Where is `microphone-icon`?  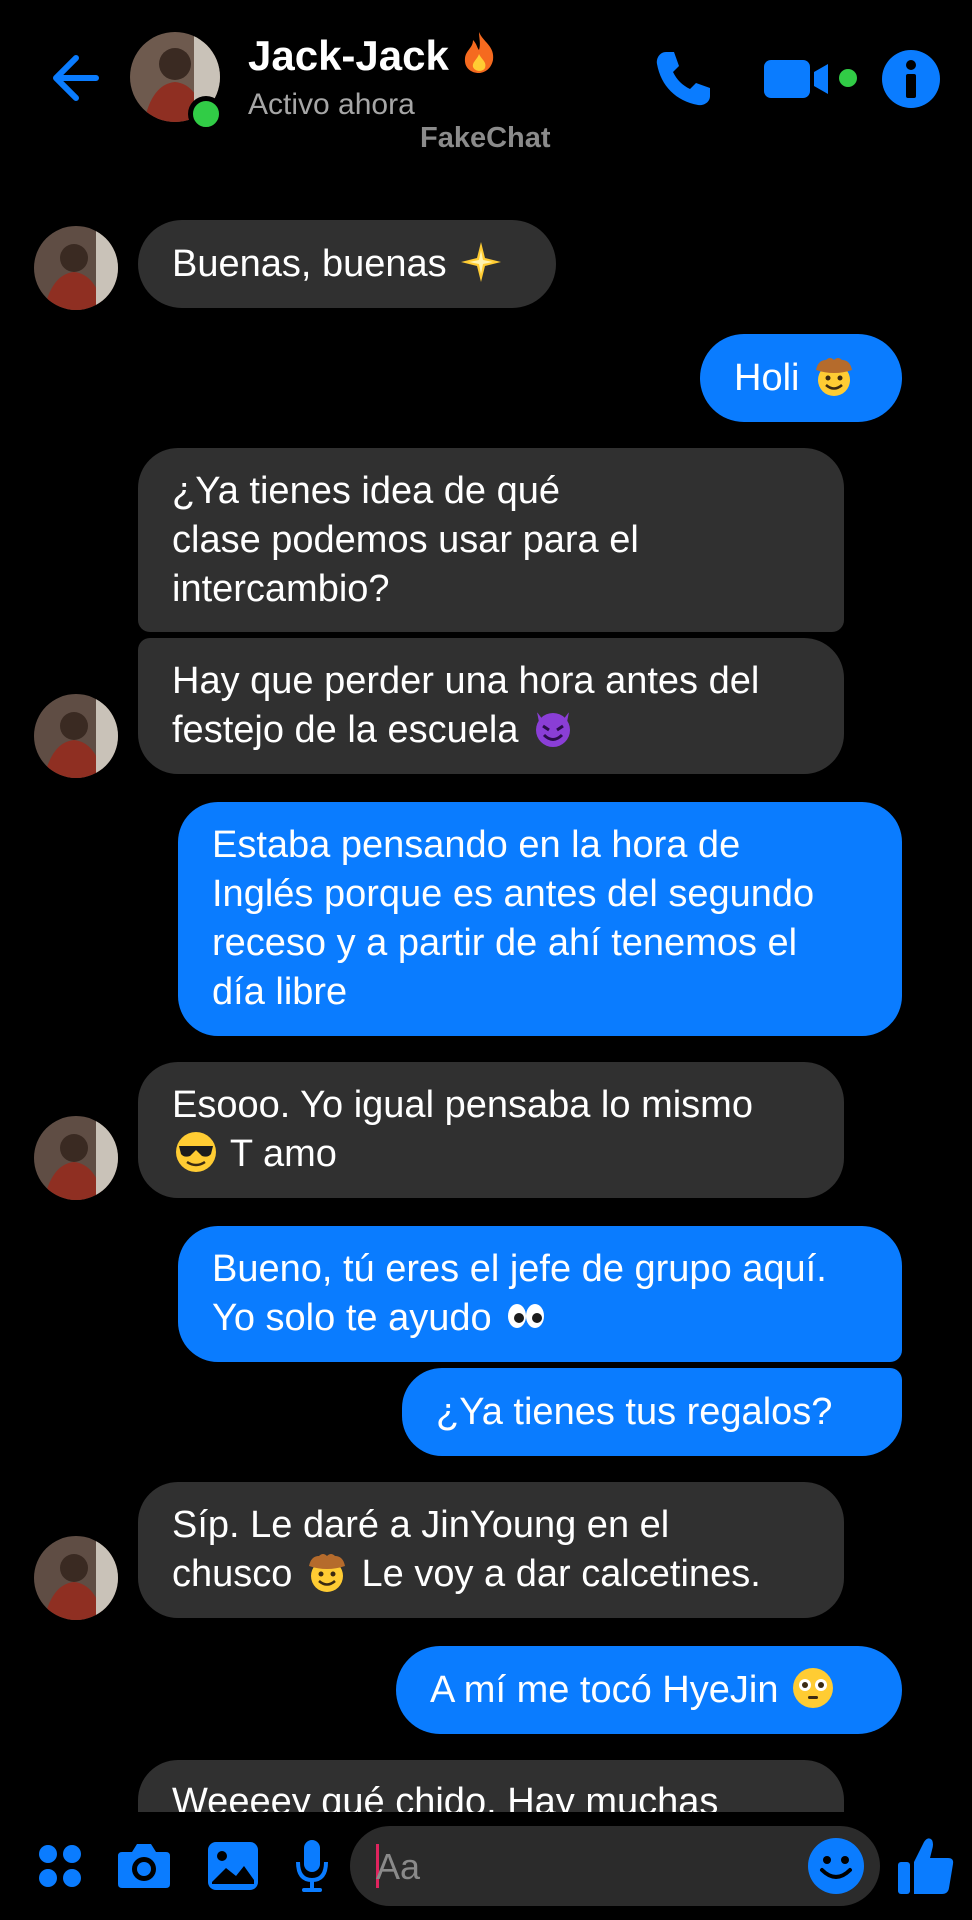 microphone-icon is located at coordinates (312, 1866).